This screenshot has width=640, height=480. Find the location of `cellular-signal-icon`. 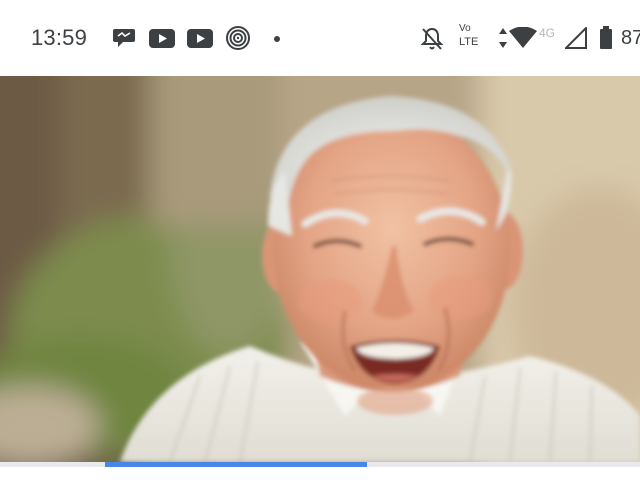

cellular-signal-icon is located at coordinates (576, 38).